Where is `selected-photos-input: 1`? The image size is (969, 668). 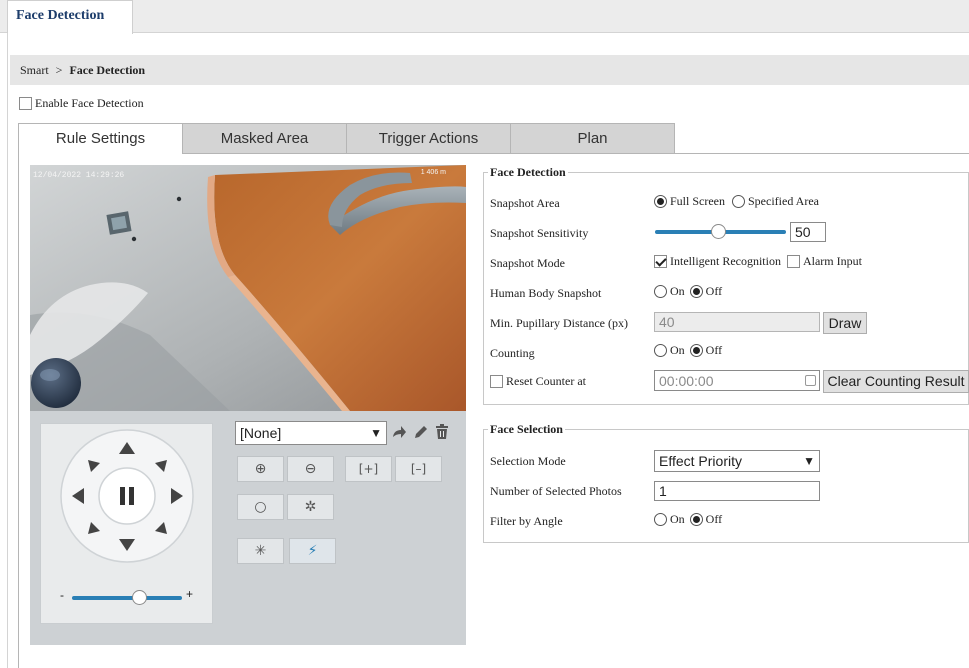
selected-photos-input: 1 is located at coordinates (737, 491).